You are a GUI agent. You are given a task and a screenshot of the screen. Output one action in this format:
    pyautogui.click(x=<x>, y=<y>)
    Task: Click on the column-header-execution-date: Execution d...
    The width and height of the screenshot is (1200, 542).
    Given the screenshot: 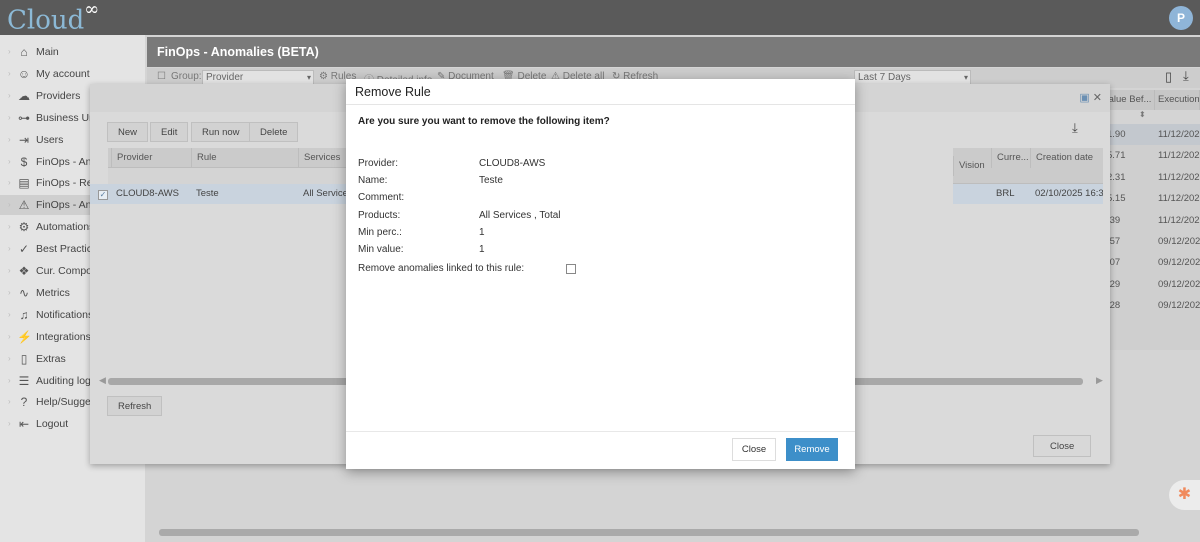 What is the action you would take?
    pyautogui.click(x=1177, y=100)
    